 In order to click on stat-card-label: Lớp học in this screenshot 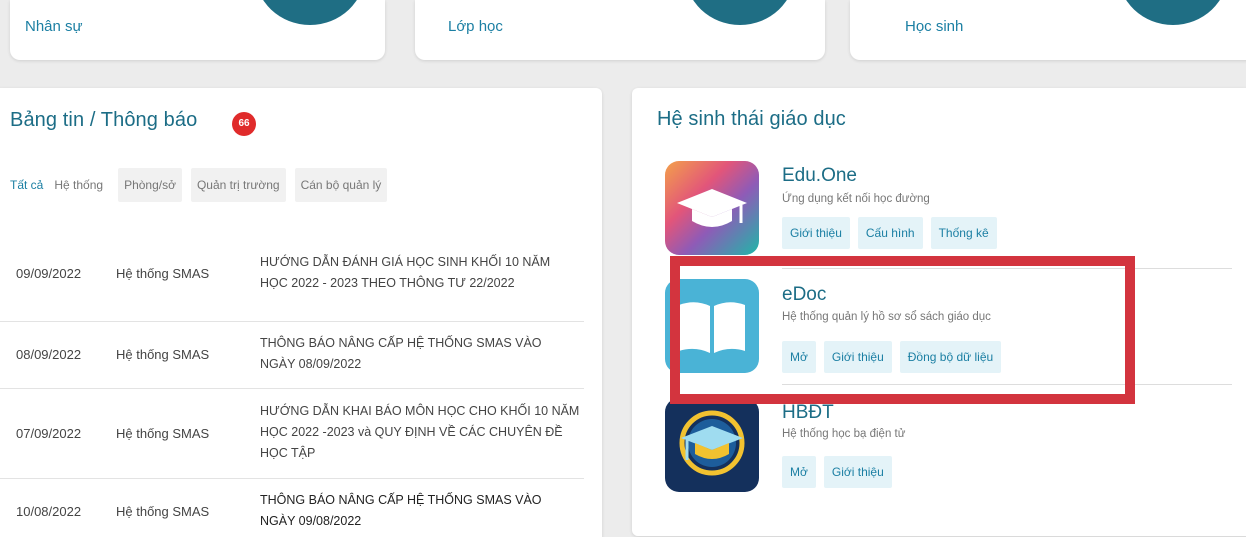, I will do `click(475, 26)`.